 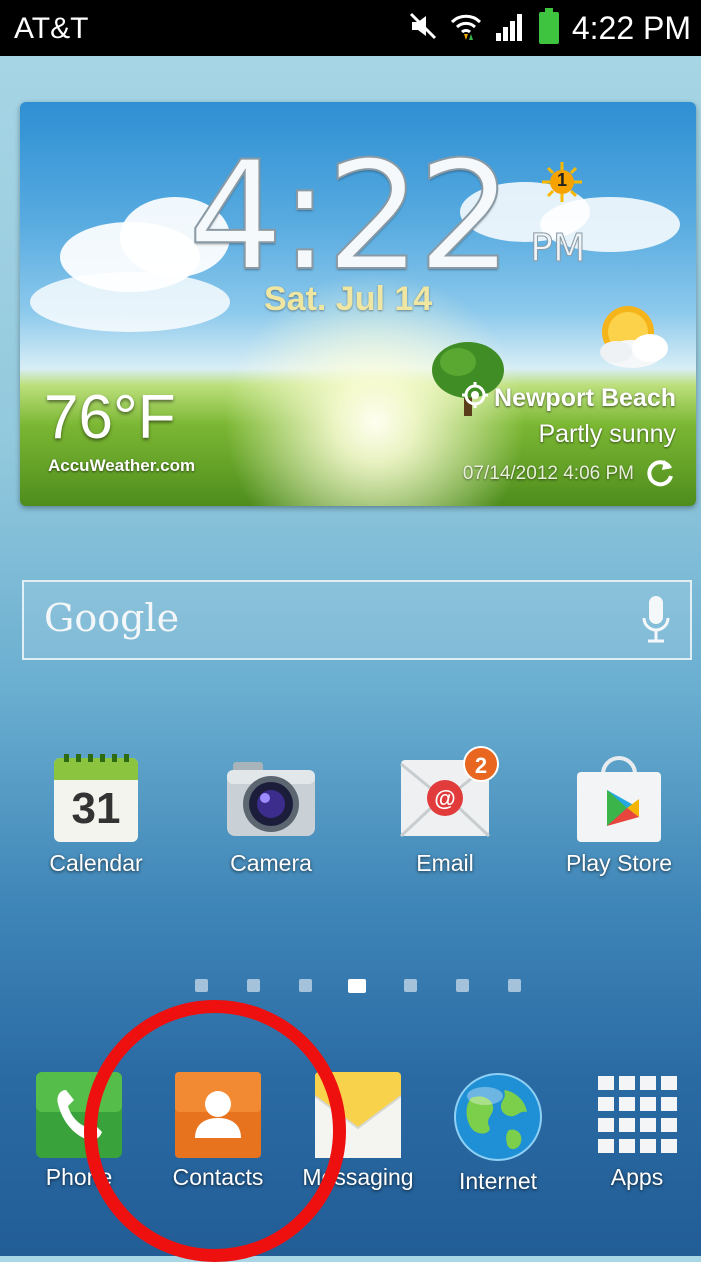 I want to click on app-label: Play Store, so click(x=619, y=863).